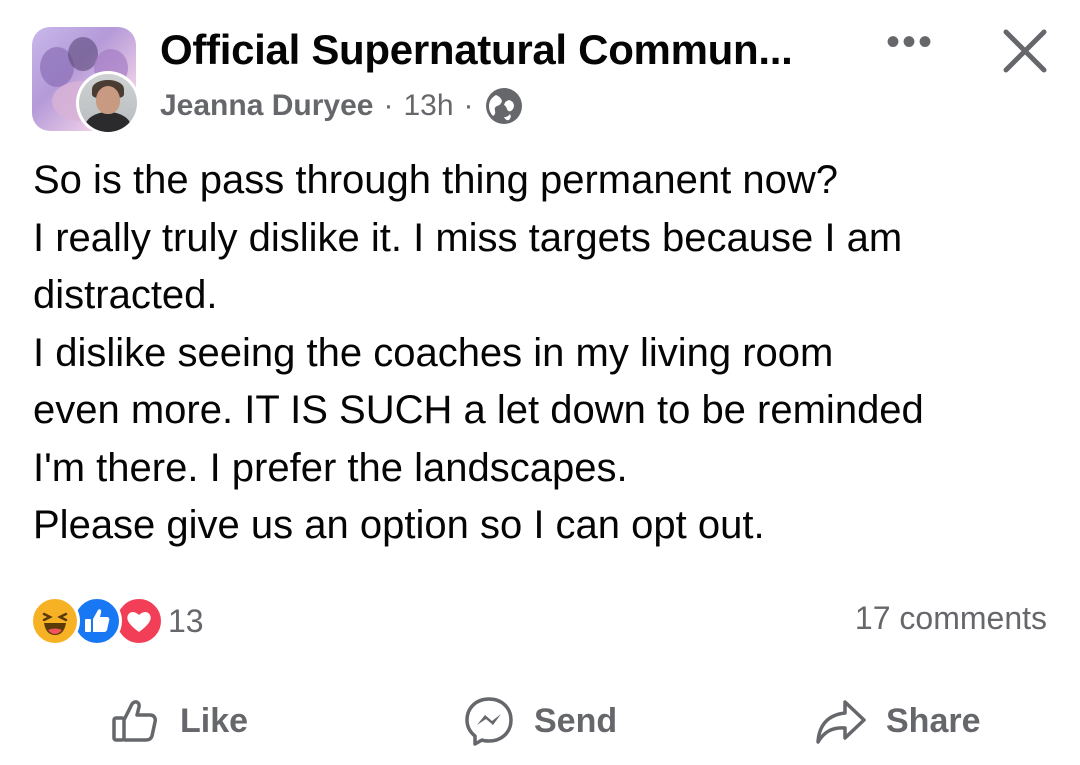 The width and height of the screenshot is (1080, 765). What do you see at coordinates (428, 106) in the screenshot?
I see `post-time: 13h` at bounding box center [428, 106].